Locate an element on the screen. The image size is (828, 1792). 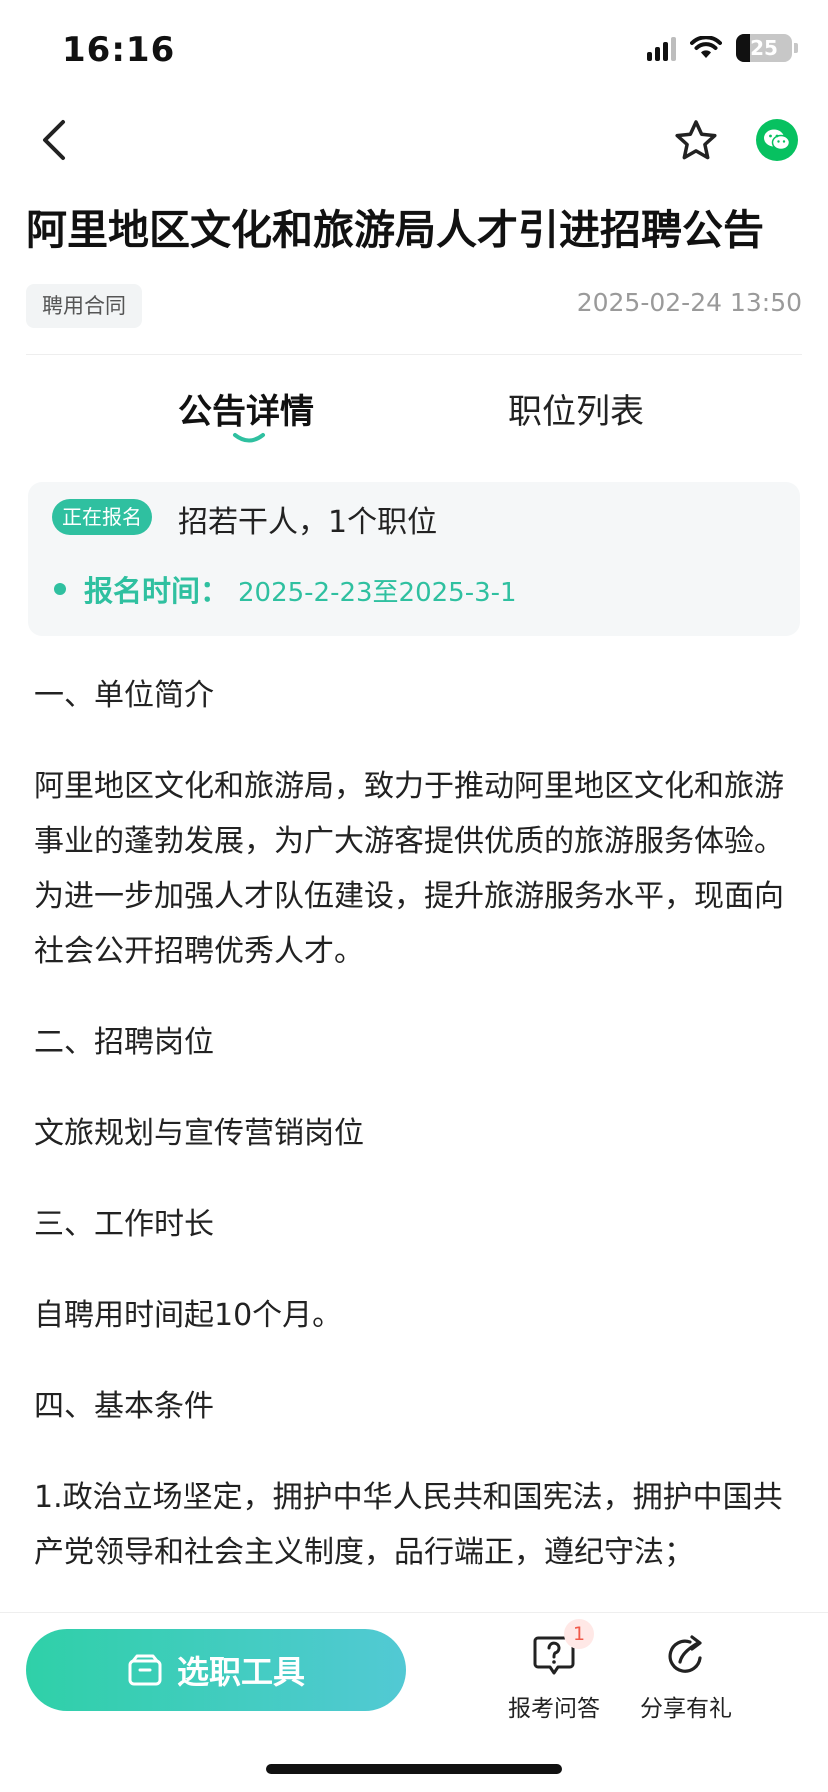
tab-position-list: 职位列表 is located at coordinates (576, 408).